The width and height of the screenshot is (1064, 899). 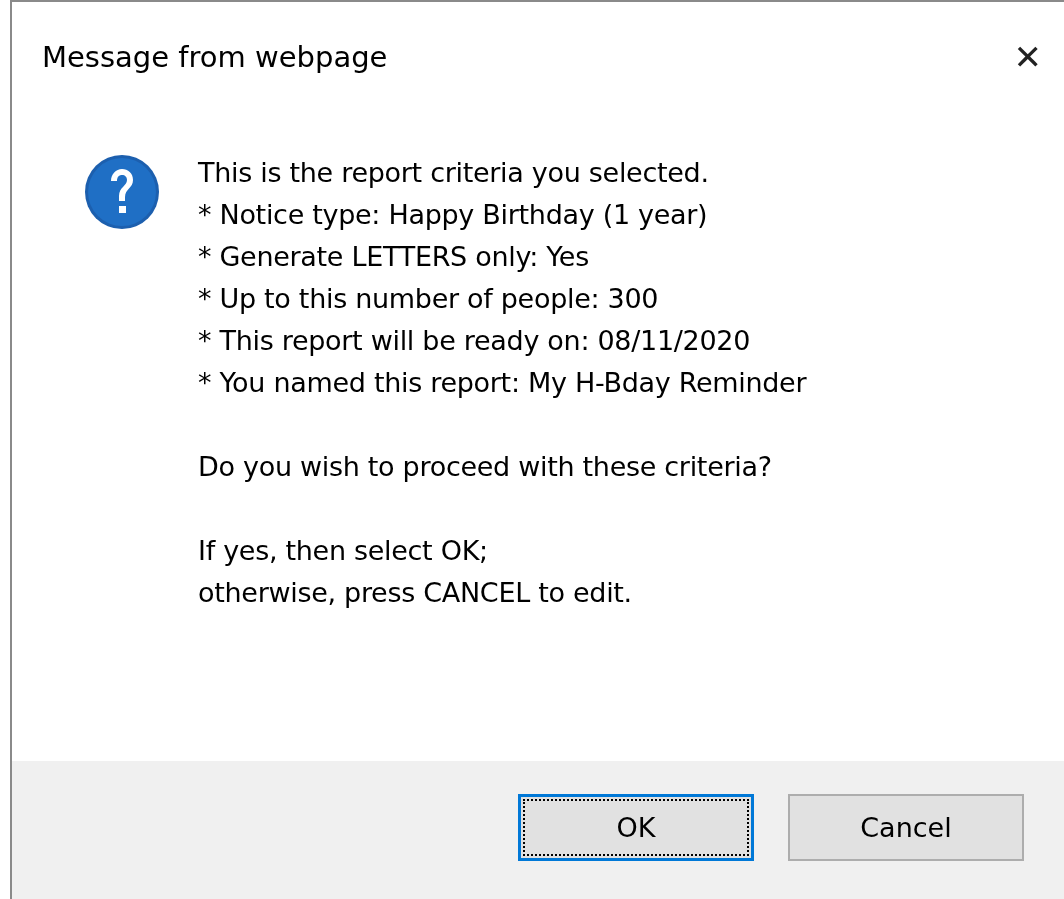 I want to click on message-text: * You named this report: My H-Bday Reminder, so click(x=502, y=383).